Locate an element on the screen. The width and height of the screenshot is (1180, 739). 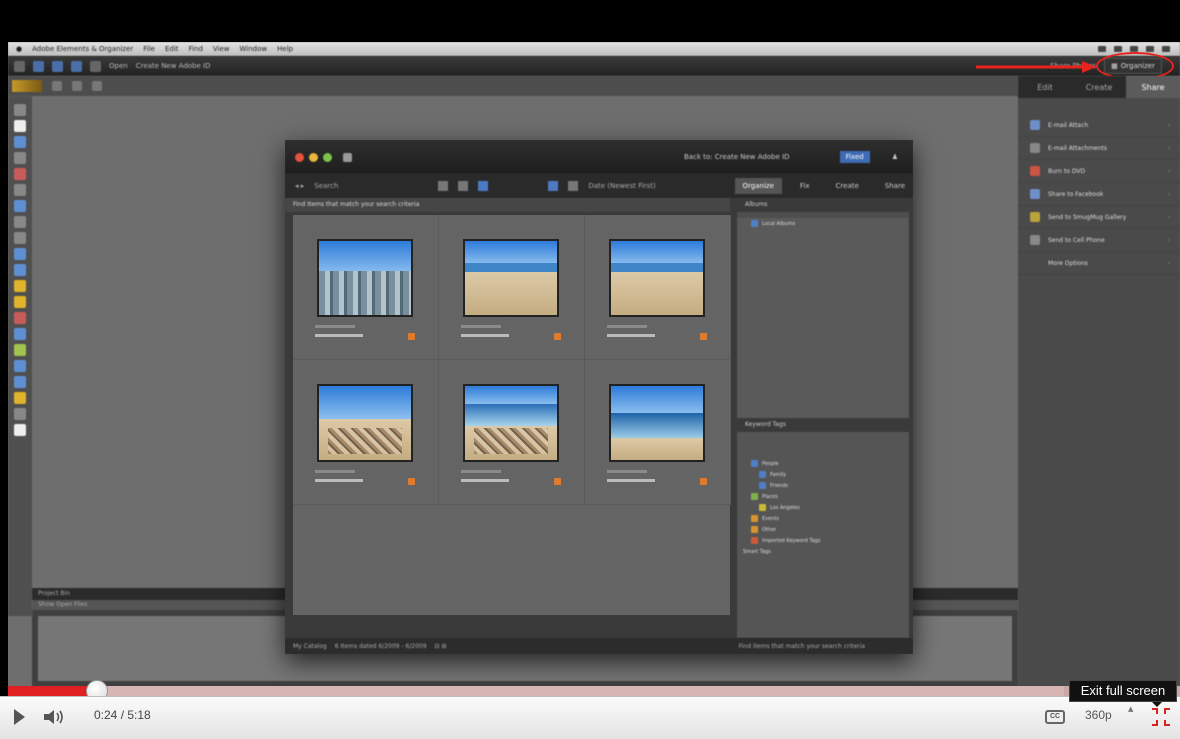
item-count-label: 6 Items dated 6/2009 - 6/2009 is located at coordinates (380, 646).